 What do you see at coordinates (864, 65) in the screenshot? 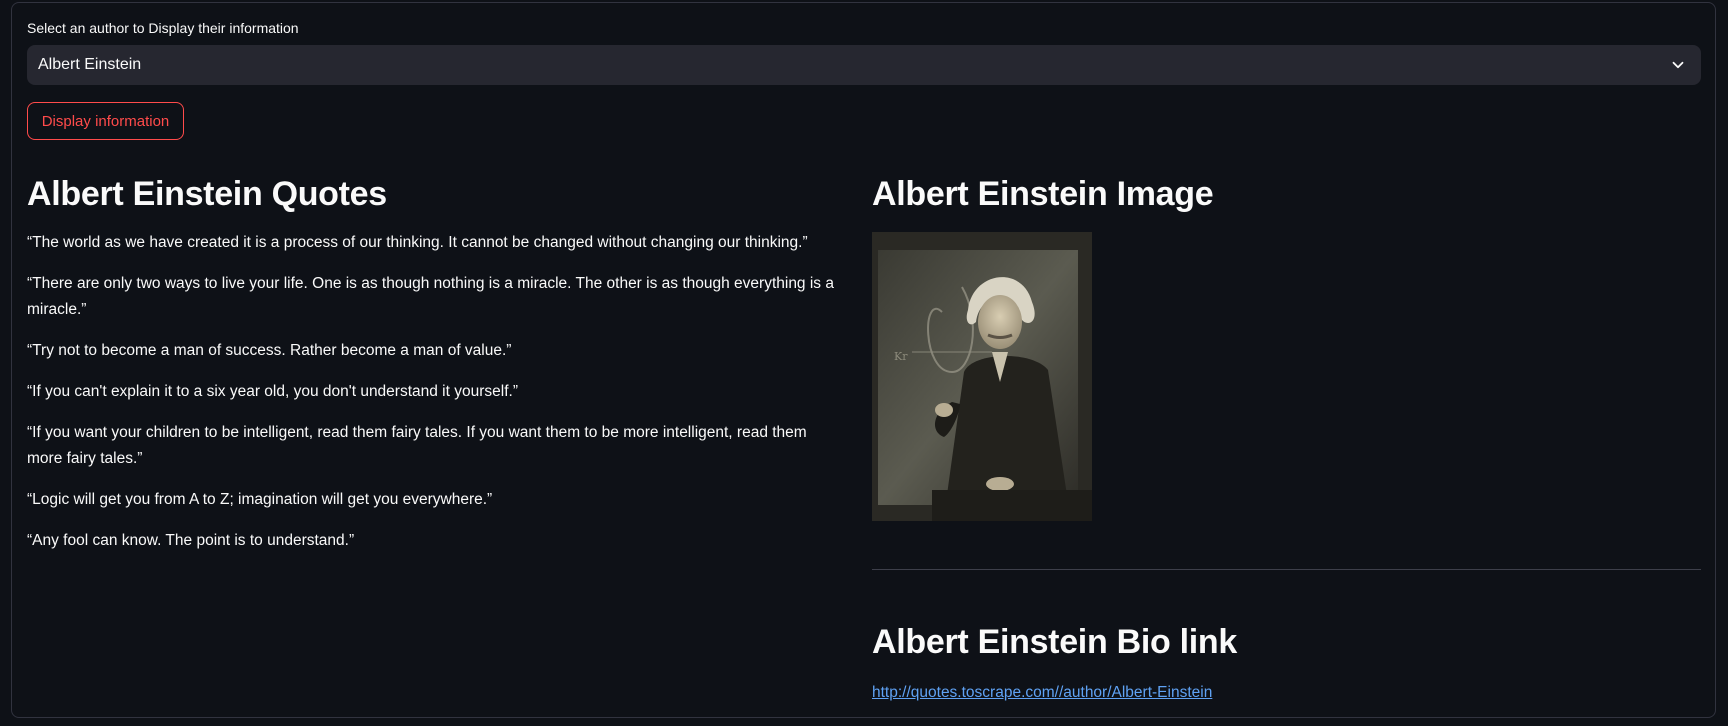
I see `author-select: Albert Einstein` at bounding box center [864, 65].